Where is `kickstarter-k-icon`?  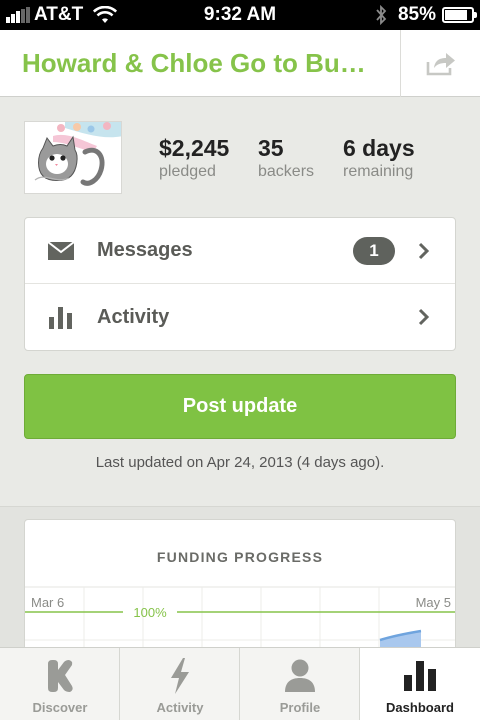 kickstarter-k-icon is located at coordinates (60, 676).